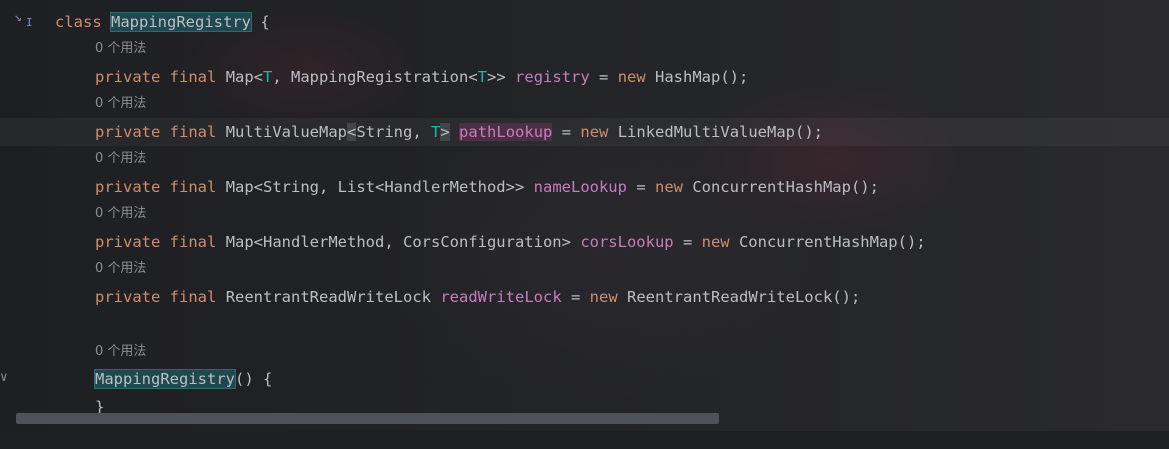 This screenshot has width=1169, height=449. Describe the element at coordinates (496, 77) in the screenshot. I see `type: >>` at that location.